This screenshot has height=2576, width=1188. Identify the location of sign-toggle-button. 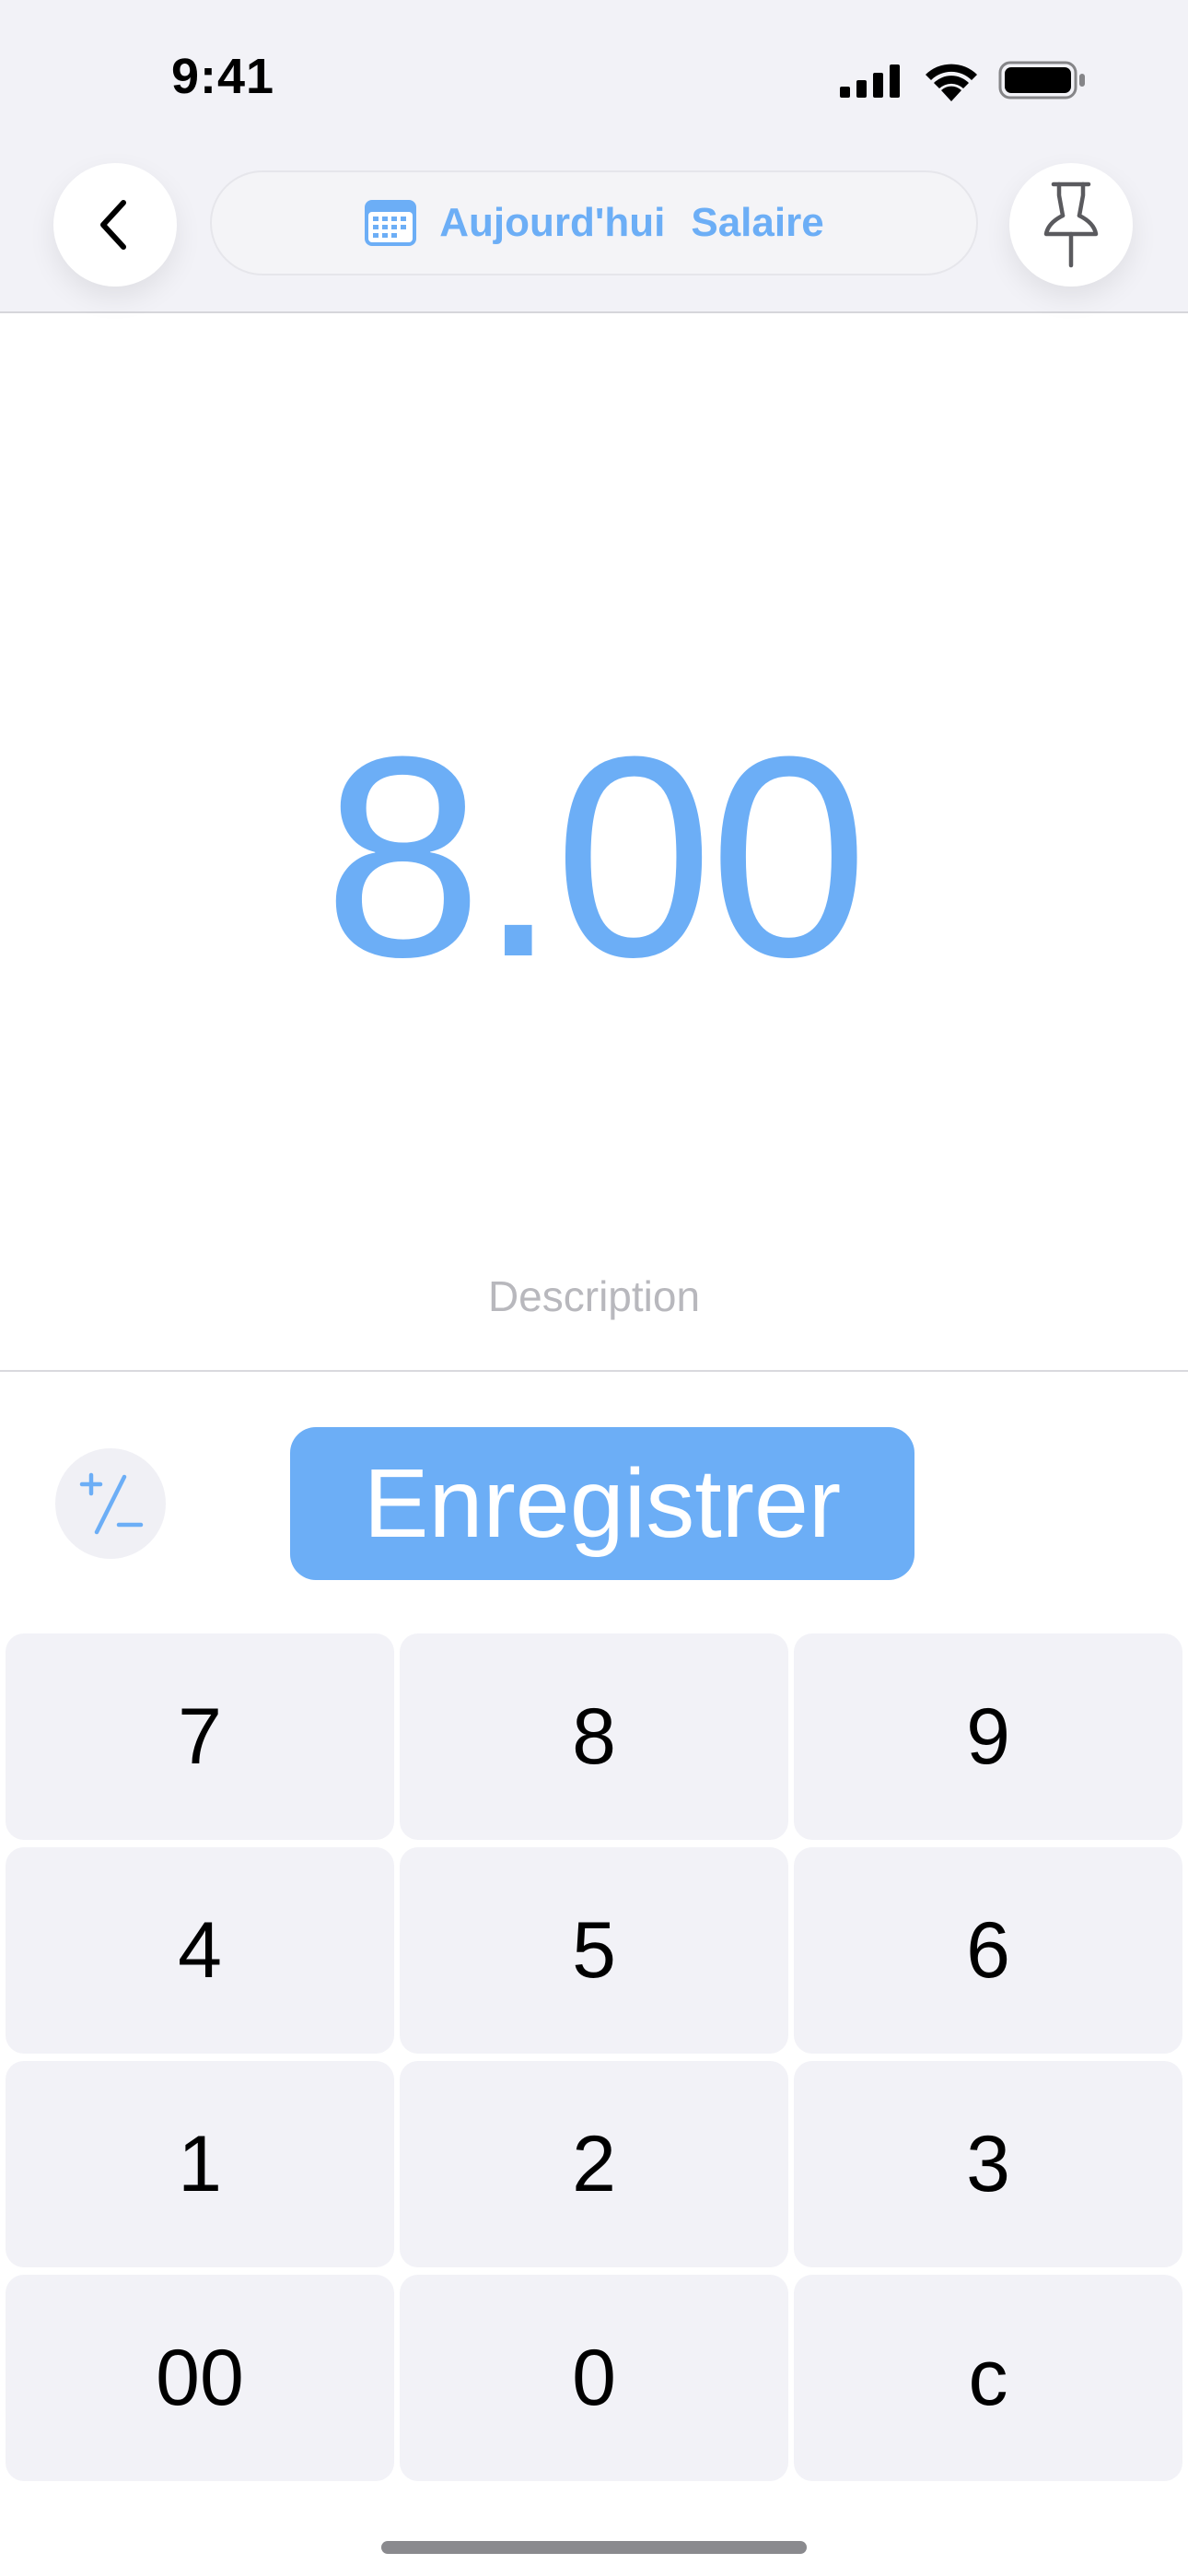
(111, 1503).